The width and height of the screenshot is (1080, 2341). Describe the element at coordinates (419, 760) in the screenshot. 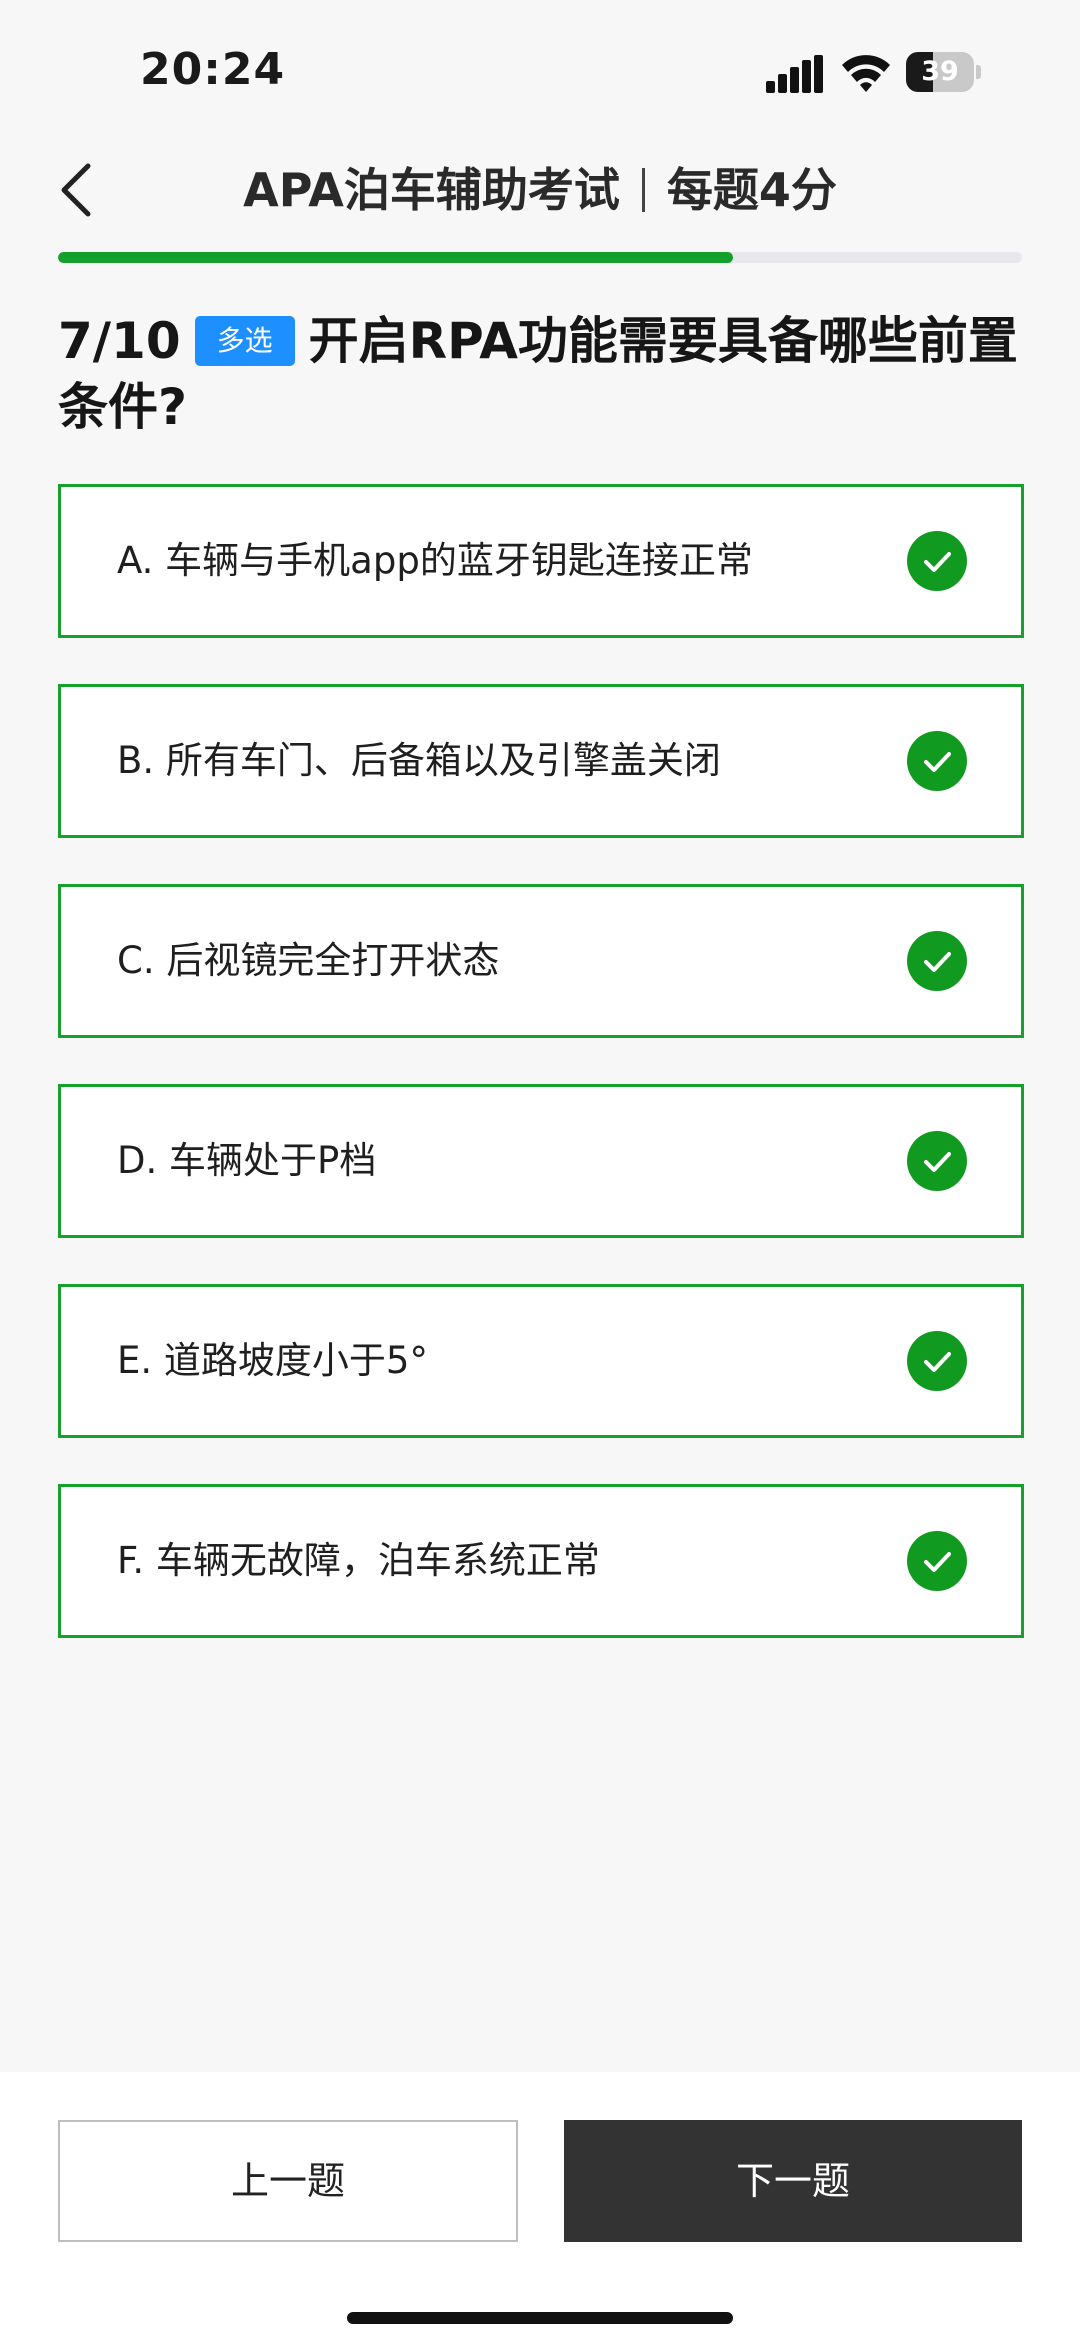

I see `option-label: B. 所有车门、后备箱以及引擎盖关闭` at that location.